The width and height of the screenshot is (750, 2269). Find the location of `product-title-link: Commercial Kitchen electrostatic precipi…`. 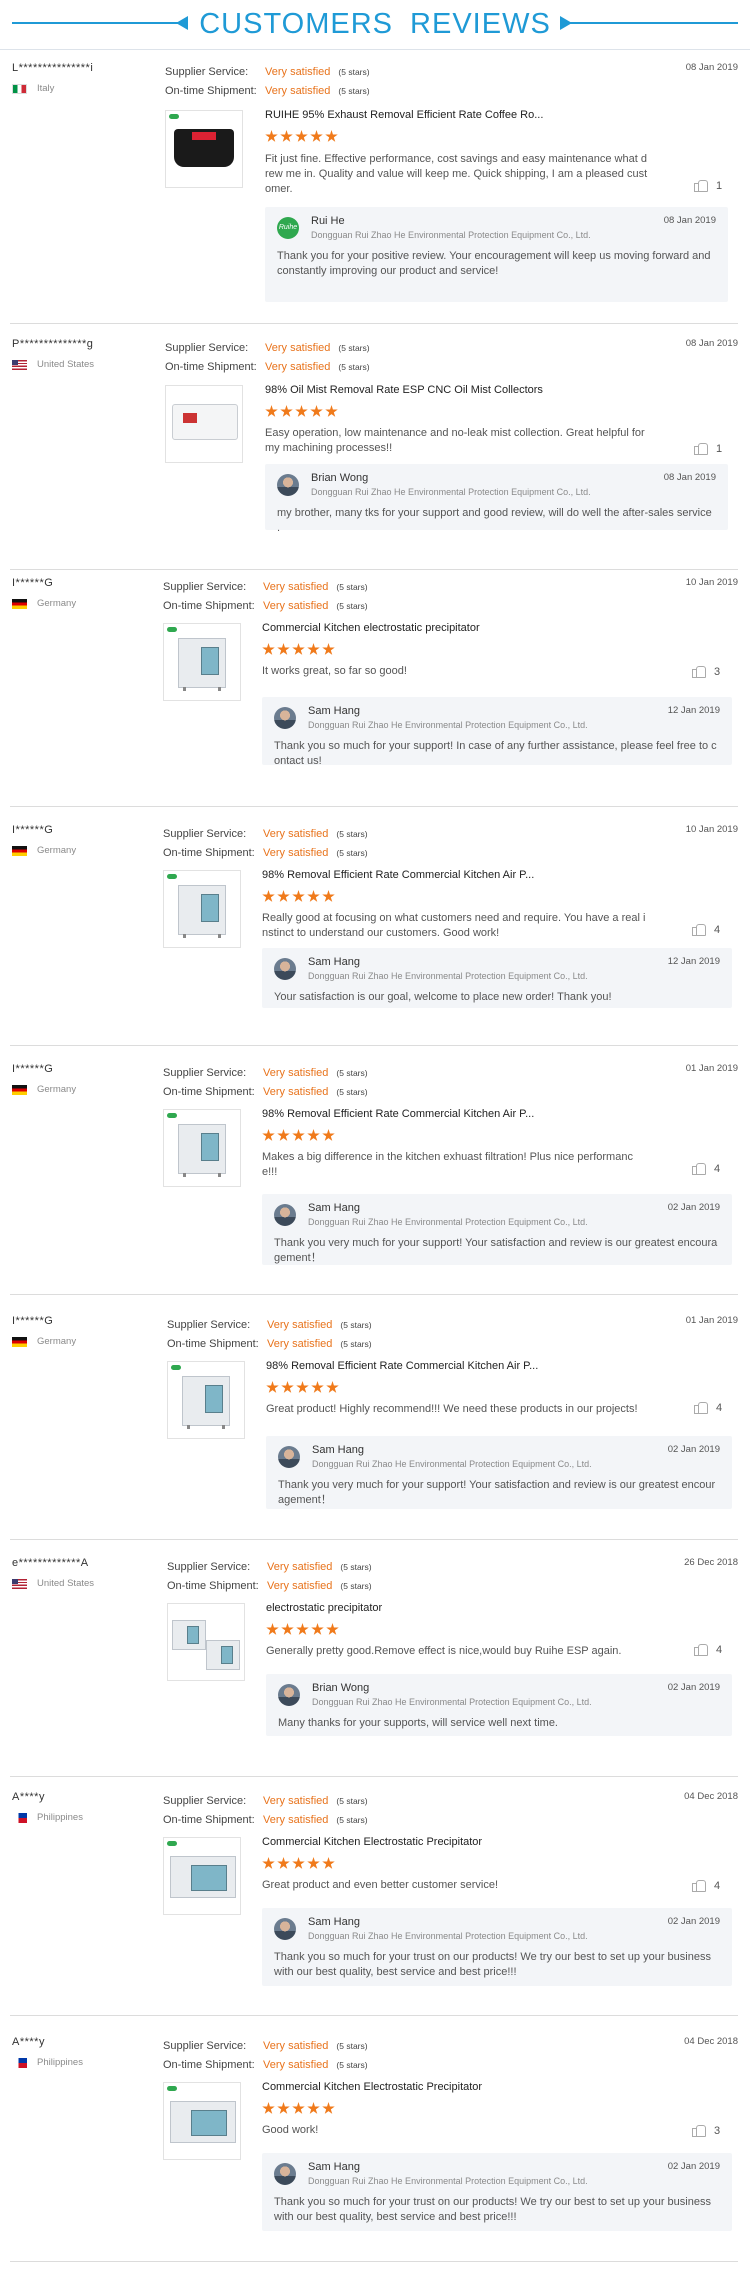

product-title-link: Commercial Kitchen electrostatic precipi… is located at coordinates (371, 628).